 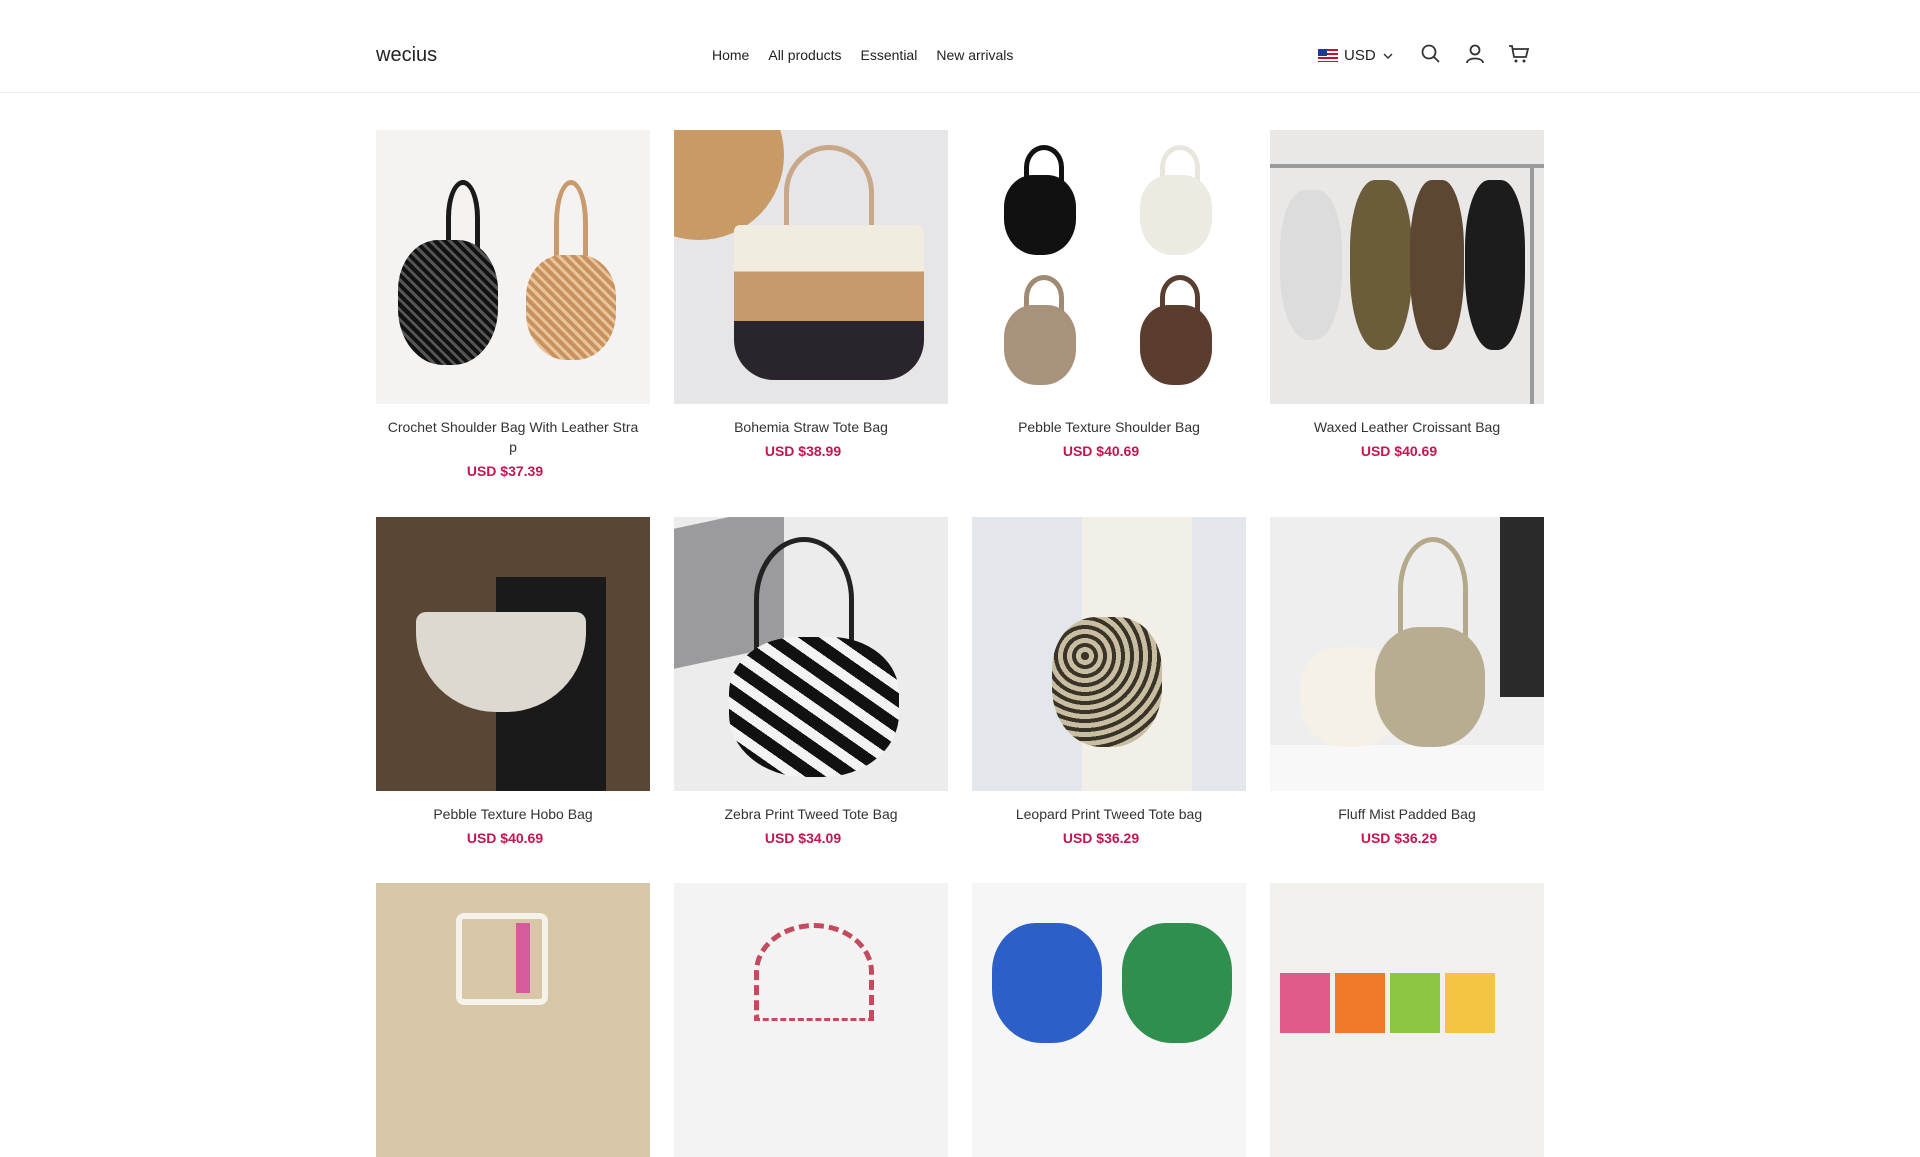 I want to click on main-nav: Home All products Essential New arrivals, so click(x=862, y=55).